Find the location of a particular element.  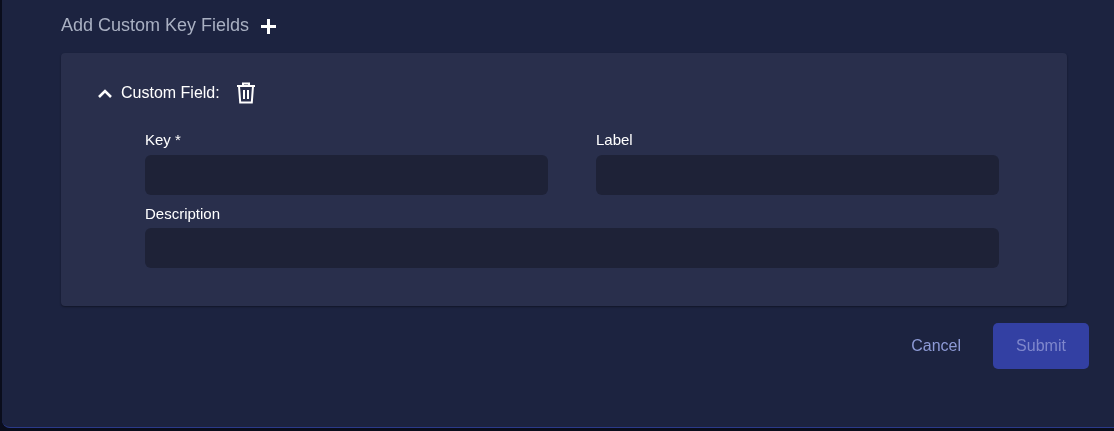

trash-icon is located at coordinates (245, 93).